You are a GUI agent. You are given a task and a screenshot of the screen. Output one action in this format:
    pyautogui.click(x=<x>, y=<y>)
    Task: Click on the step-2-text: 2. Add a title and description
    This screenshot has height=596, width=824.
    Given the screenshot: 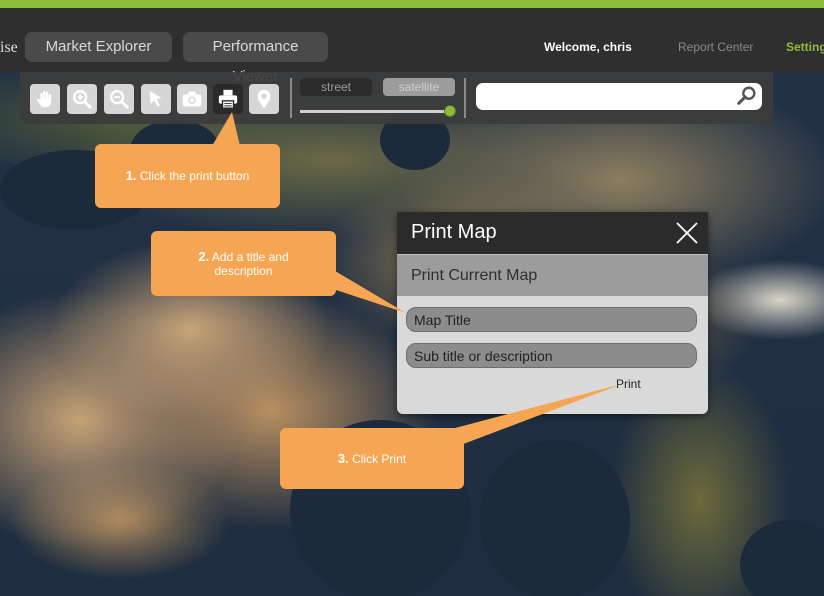 What is the action you would take?
    pyautogui.click(x=243, y=263)
    